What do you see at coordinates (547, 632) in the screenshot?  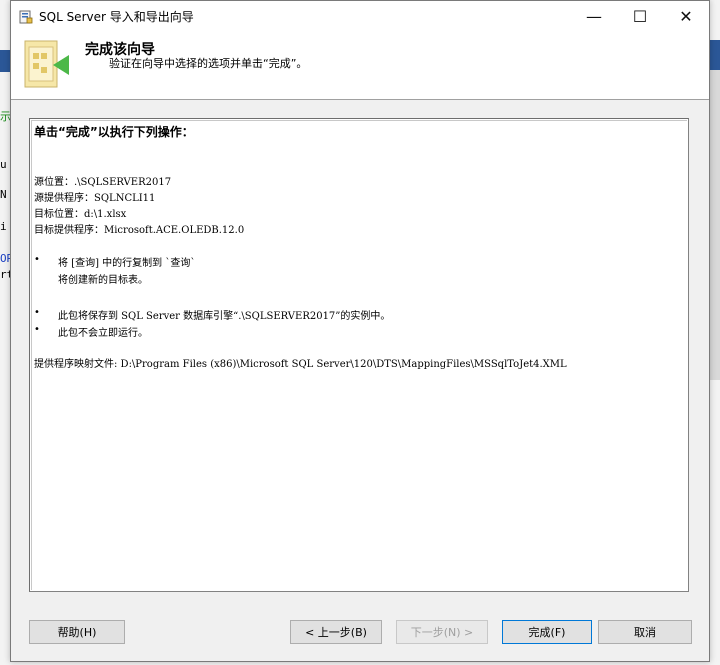 I see `finish-button: 完成(F)` at bounding box center [547, 632].